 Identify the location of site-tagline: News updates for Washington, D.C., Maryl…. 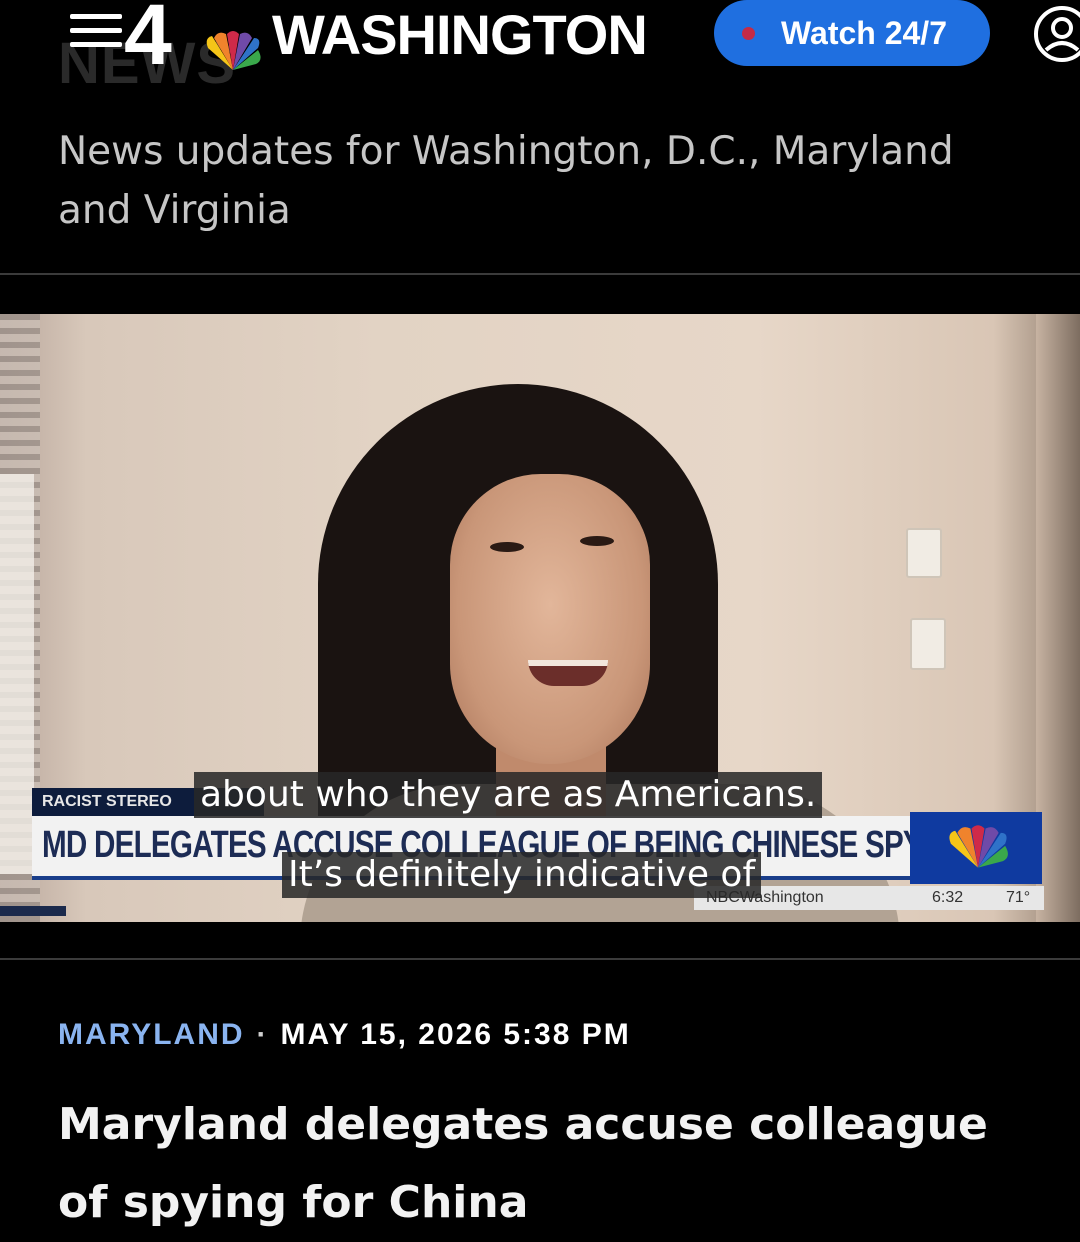
(506, 181).